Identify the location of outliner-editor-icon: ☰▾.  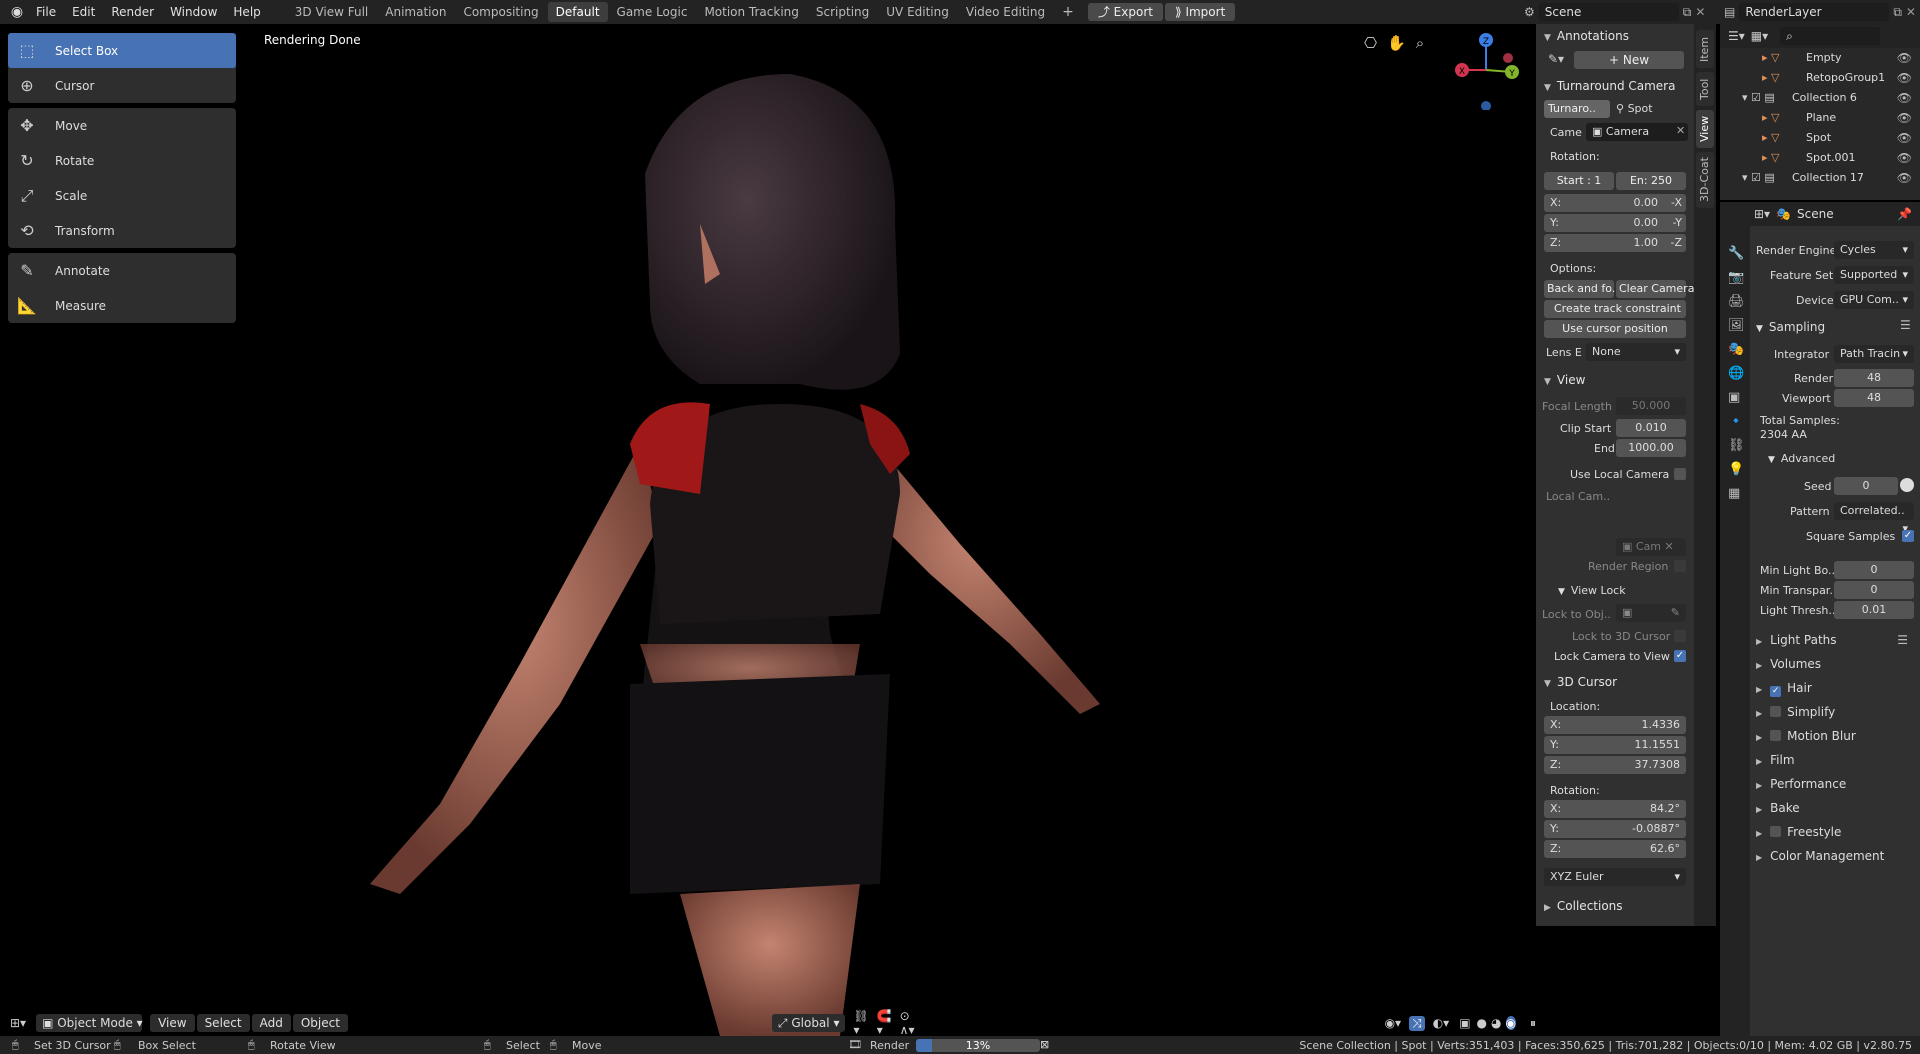
(1736, 36).